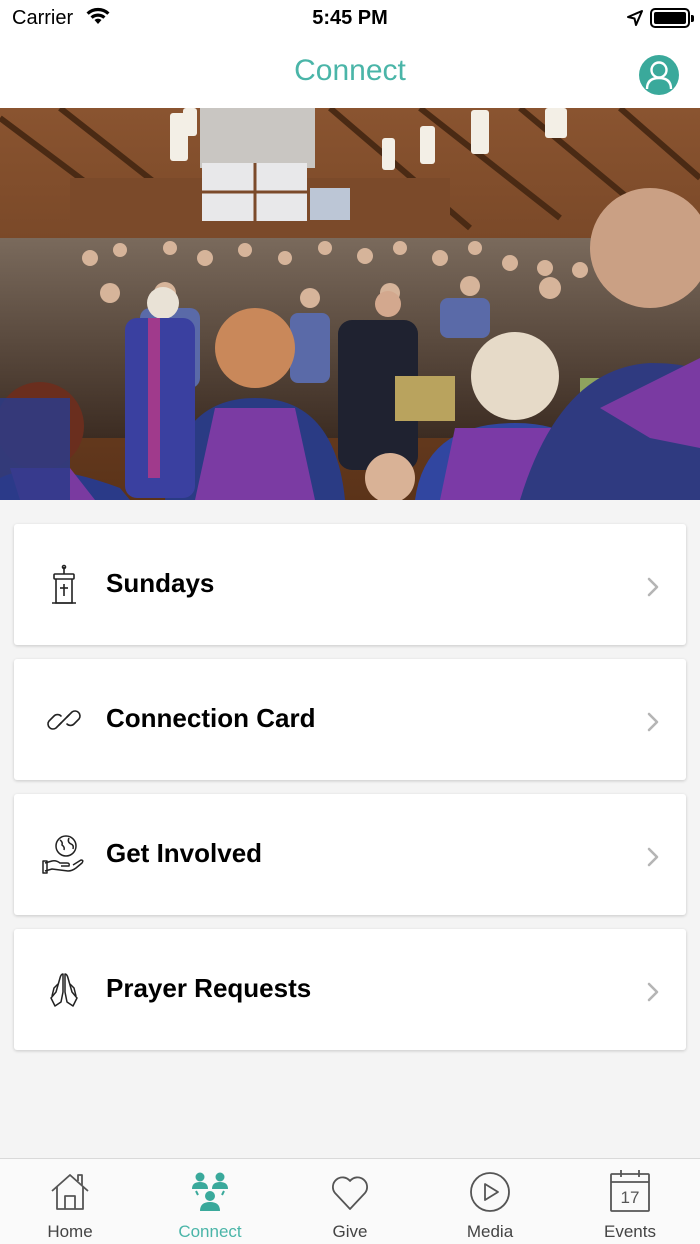 The width and height of the screenshot is (700, 1244). What do you see at coordinates (350, 1193) in the screenshot?
I see `heart-icon` at bounding box center [350, 1193].